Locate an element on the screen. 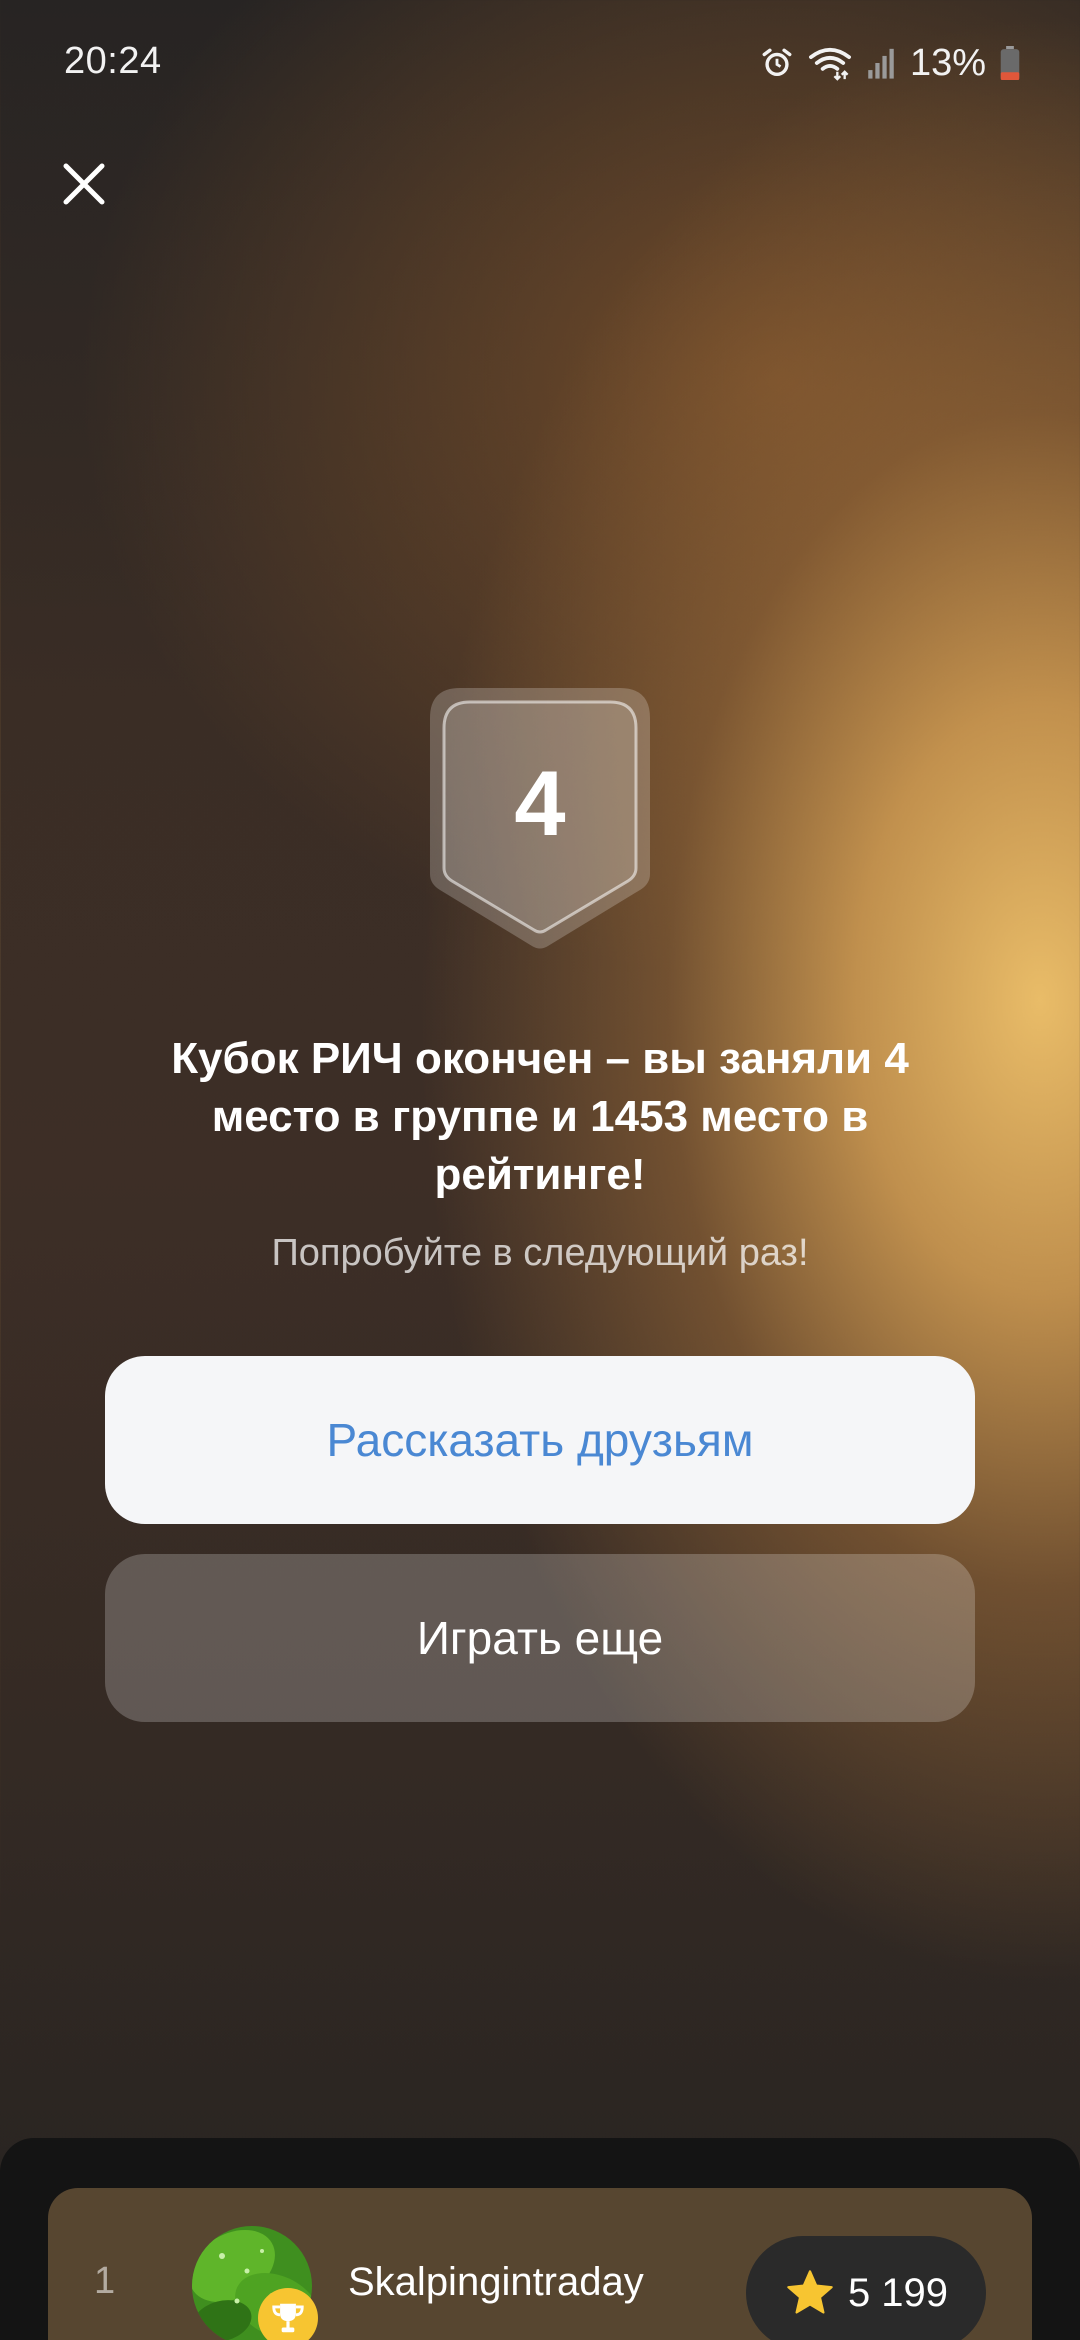 The image size is (1080, 2340). leaderboard-row: 1 Skalpingintraday 5 199 is located at coordinates (540, 2264).